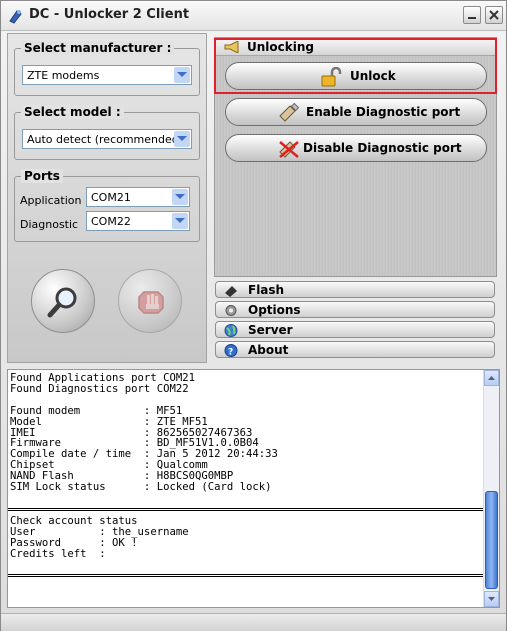 The width and height of the screenshot is (507, 631). Describe the element at coordinates (49, 224) in the screenshot. I see `diagnostic-port-label: Diagnostic` at that location.